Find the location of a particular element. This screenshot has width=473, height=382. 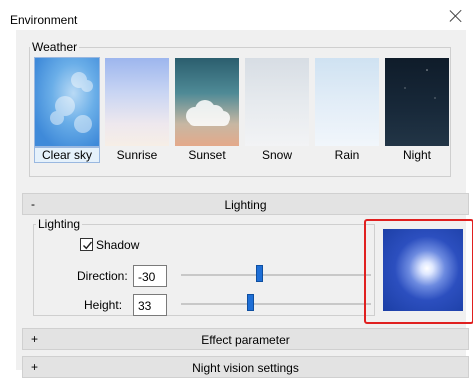

weather-label-night: Night is located at coordinates (416, 155).